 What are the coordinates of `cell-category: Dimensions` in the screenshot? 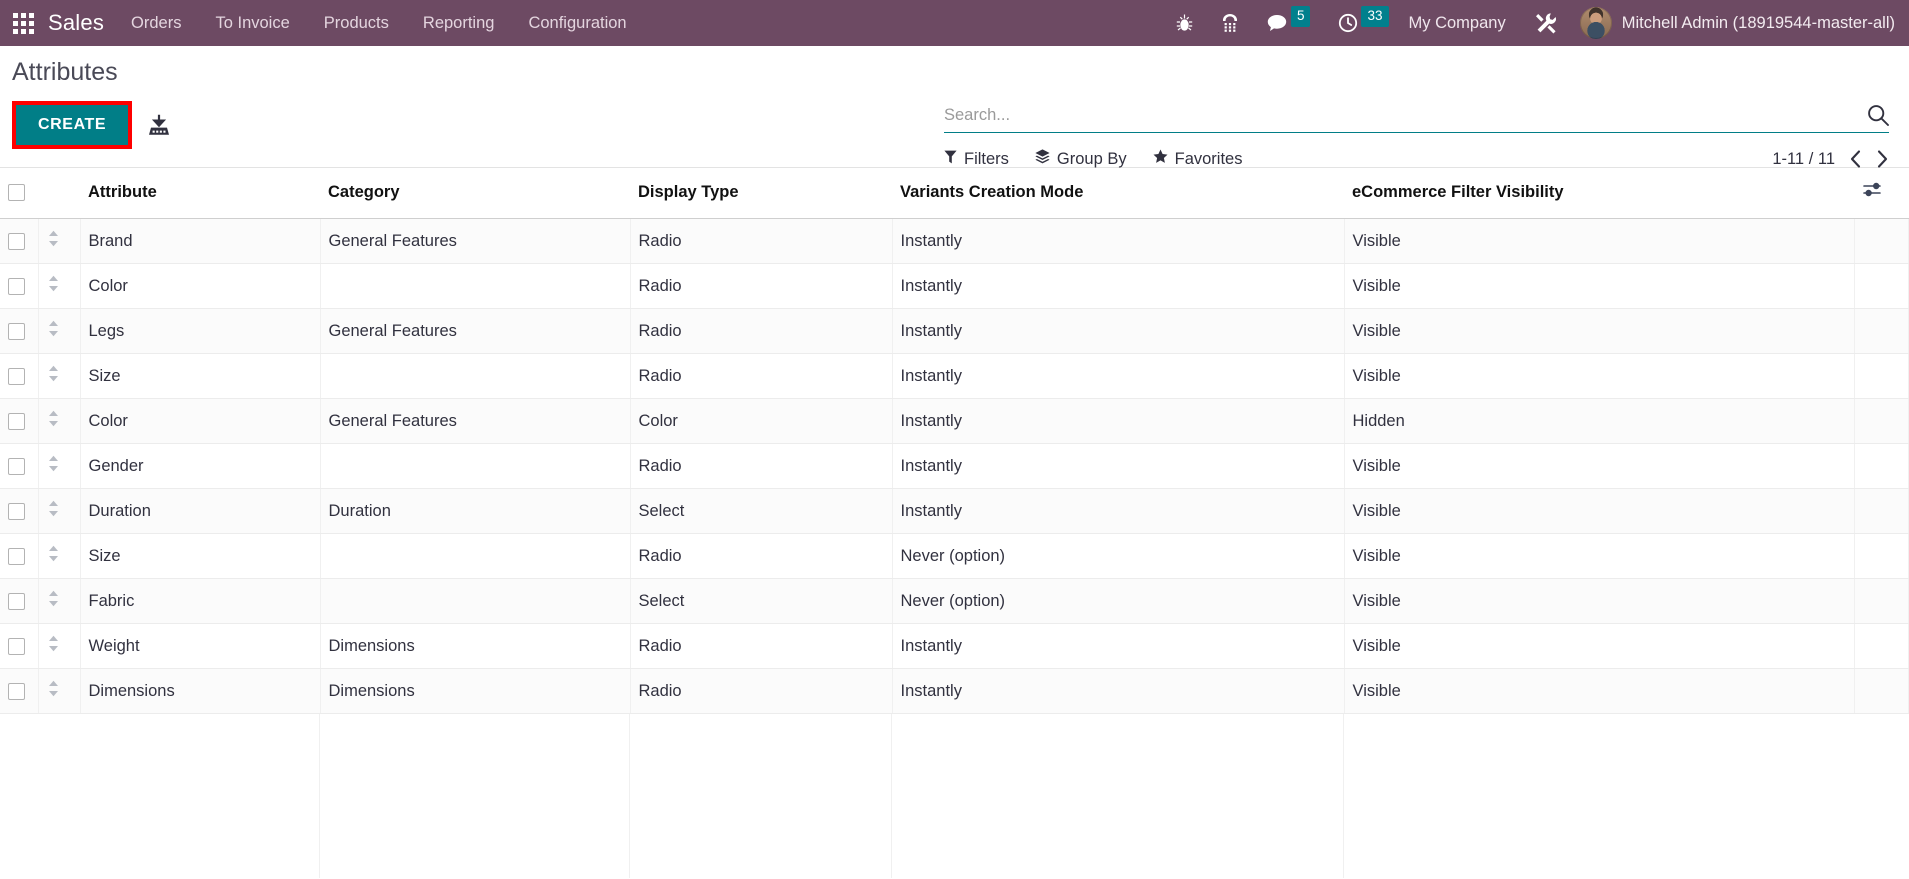 It's located at (475, 691).